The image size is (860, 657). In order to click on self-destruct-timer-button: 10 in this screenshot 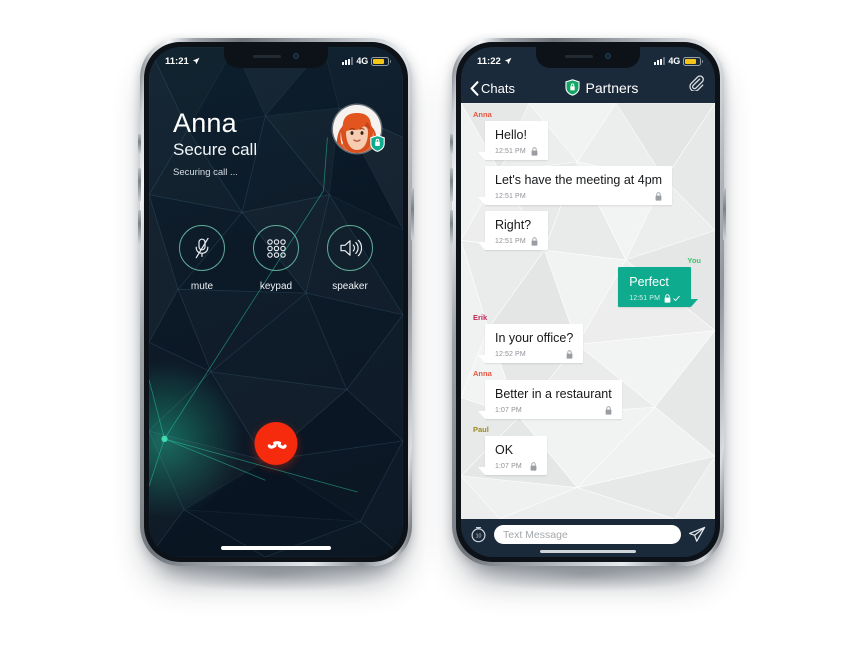, I will do `click(478, 534)`.